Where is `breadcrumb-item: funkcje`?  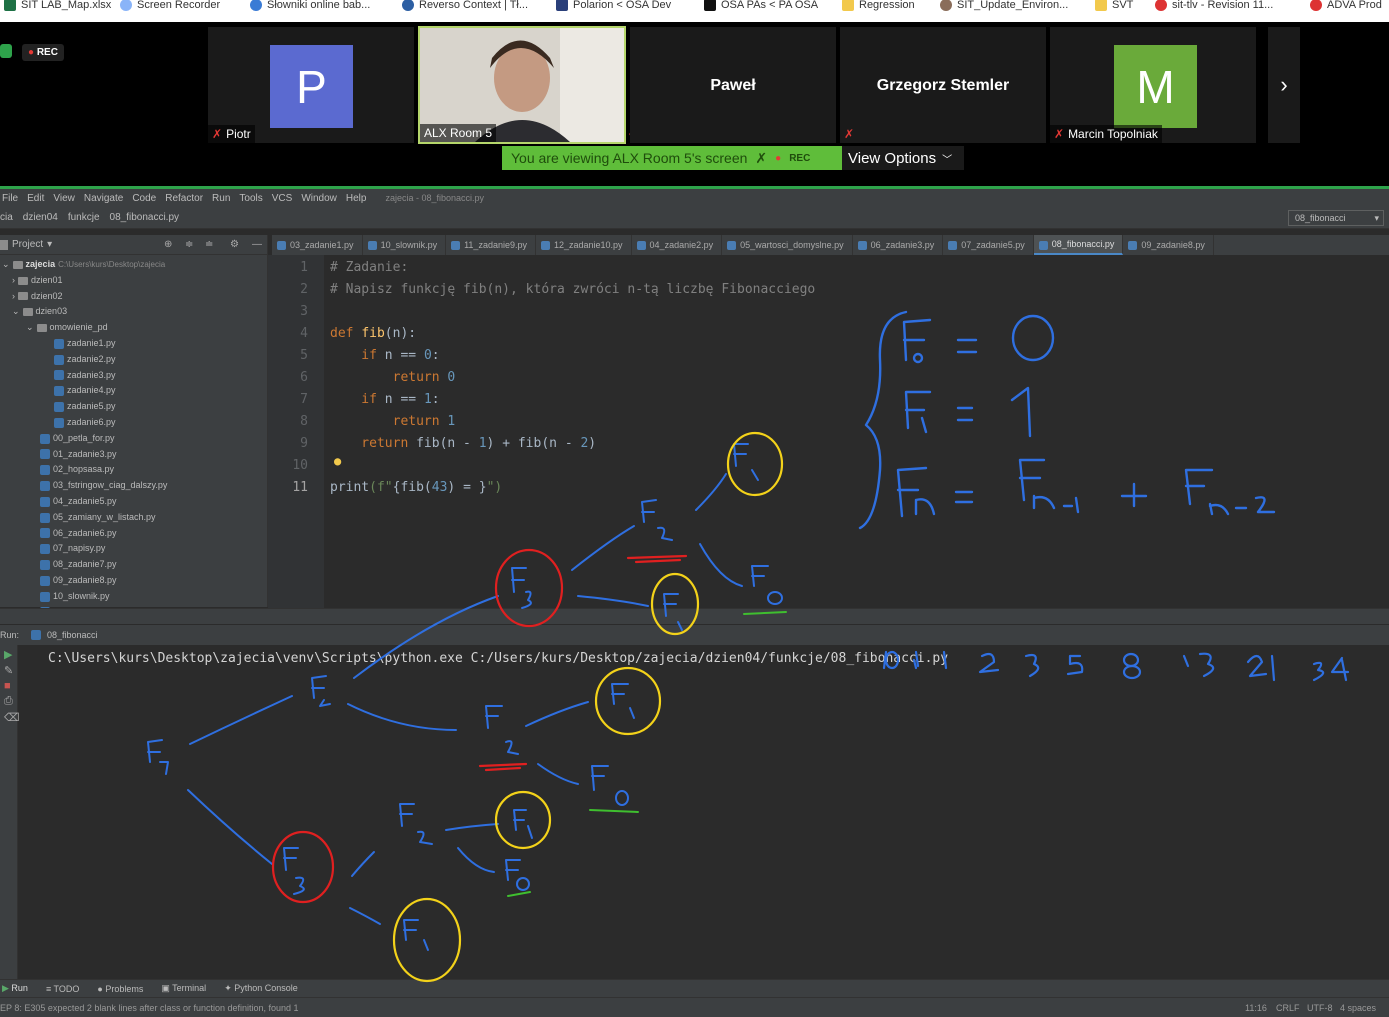 breadcrumb-item: funkcje is located at coordinates (84, 217).